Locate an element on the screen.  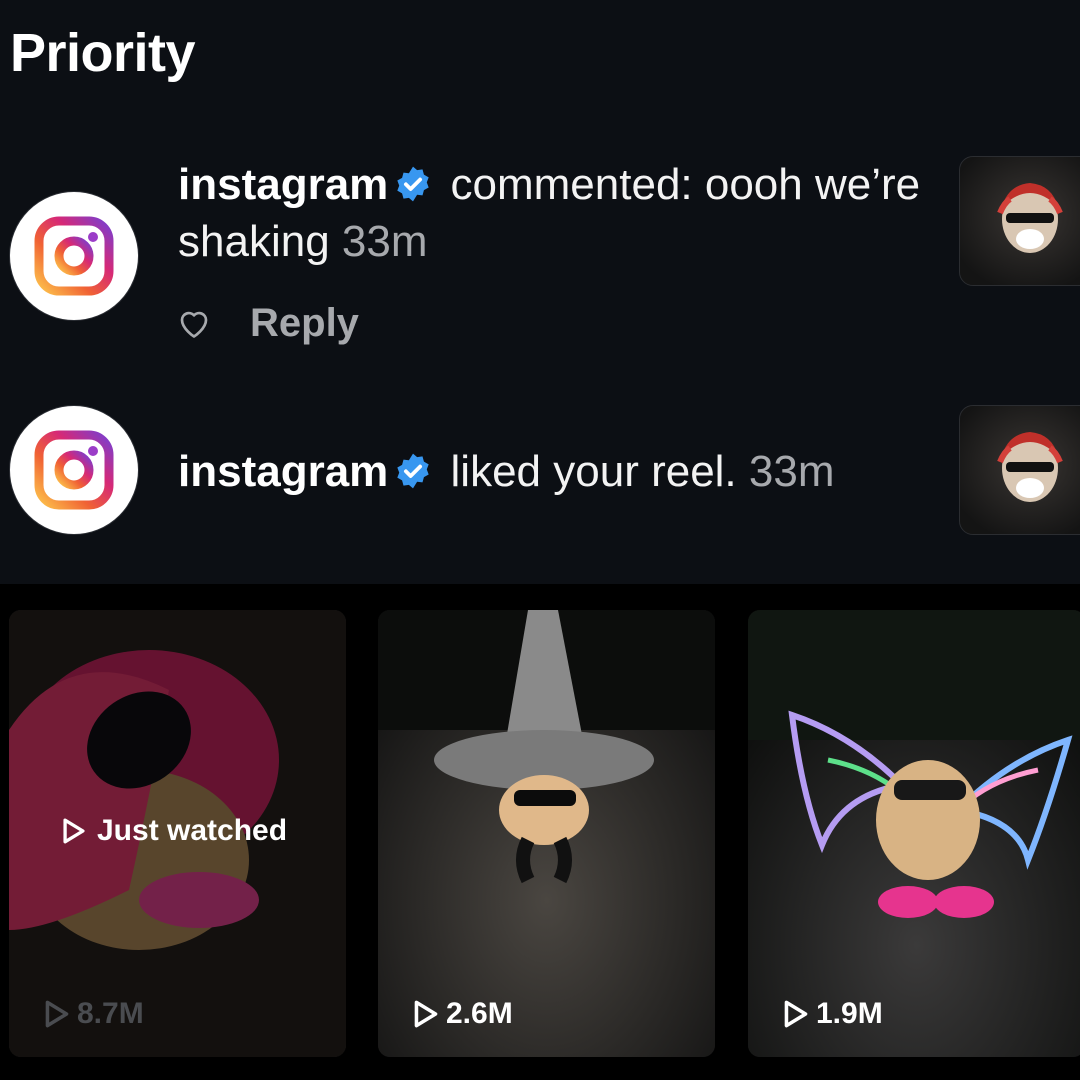
reel-card: Just watched 8.7M is located at coordinates (177, 833).